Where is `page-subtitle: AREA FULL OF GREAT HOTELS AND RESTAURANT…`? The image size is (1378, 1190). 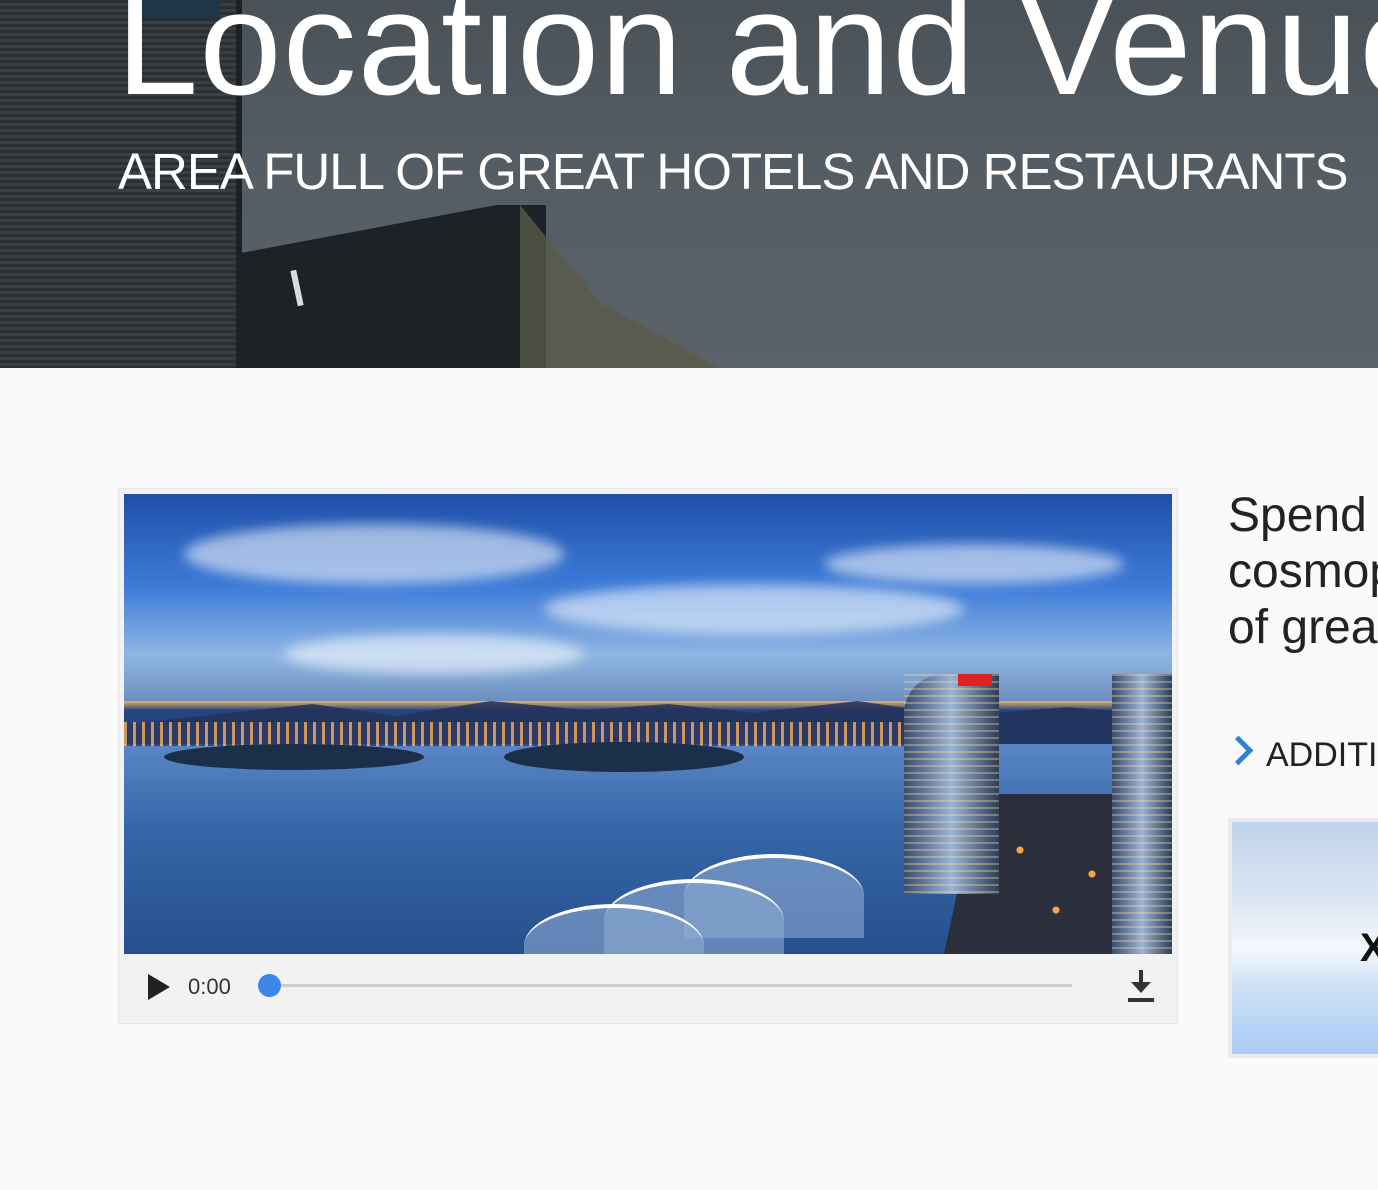 page-subtitle: AREA FULL OF GREAT HOTELS AND RESTAURANT… is located at coordinates (733, 171).